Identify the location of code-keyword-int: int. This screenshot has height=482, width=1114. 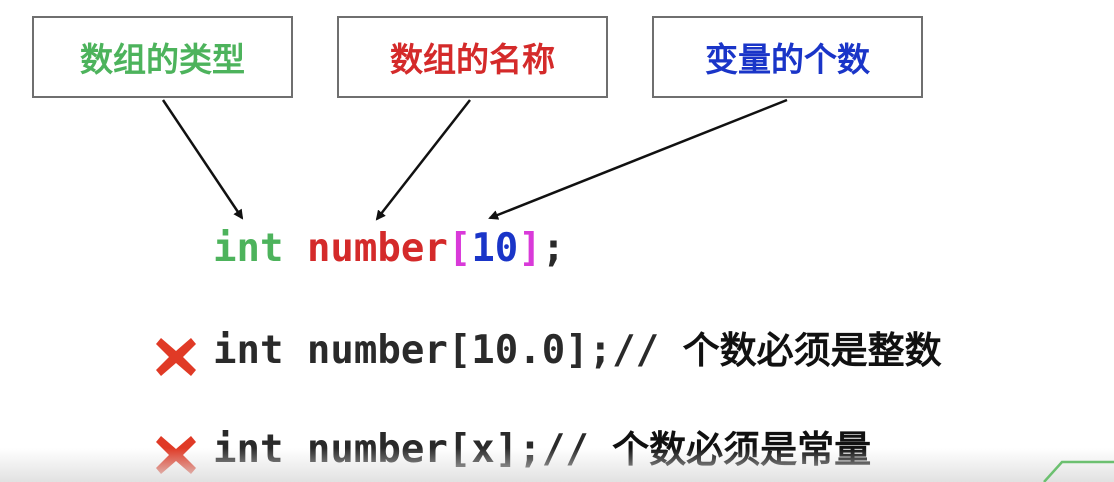
(248, 248).